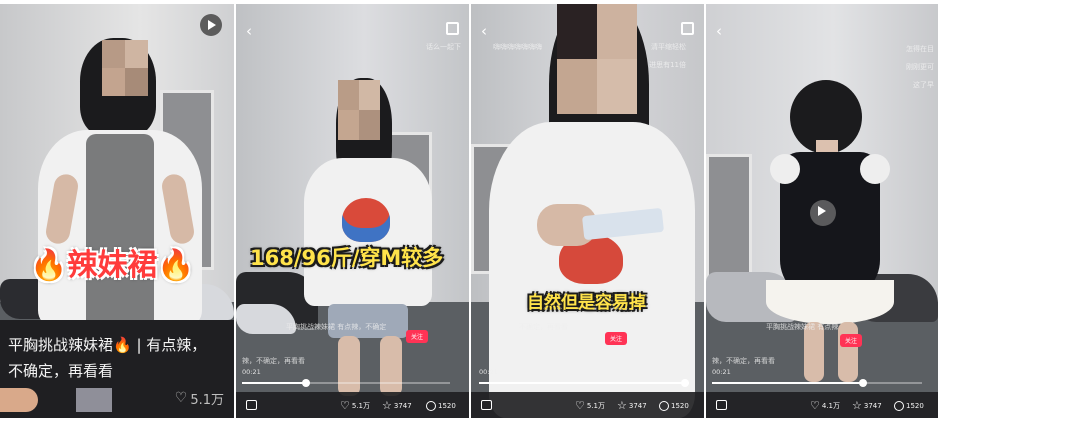  I want to click on play-overlay-icon, so click(823, 213).